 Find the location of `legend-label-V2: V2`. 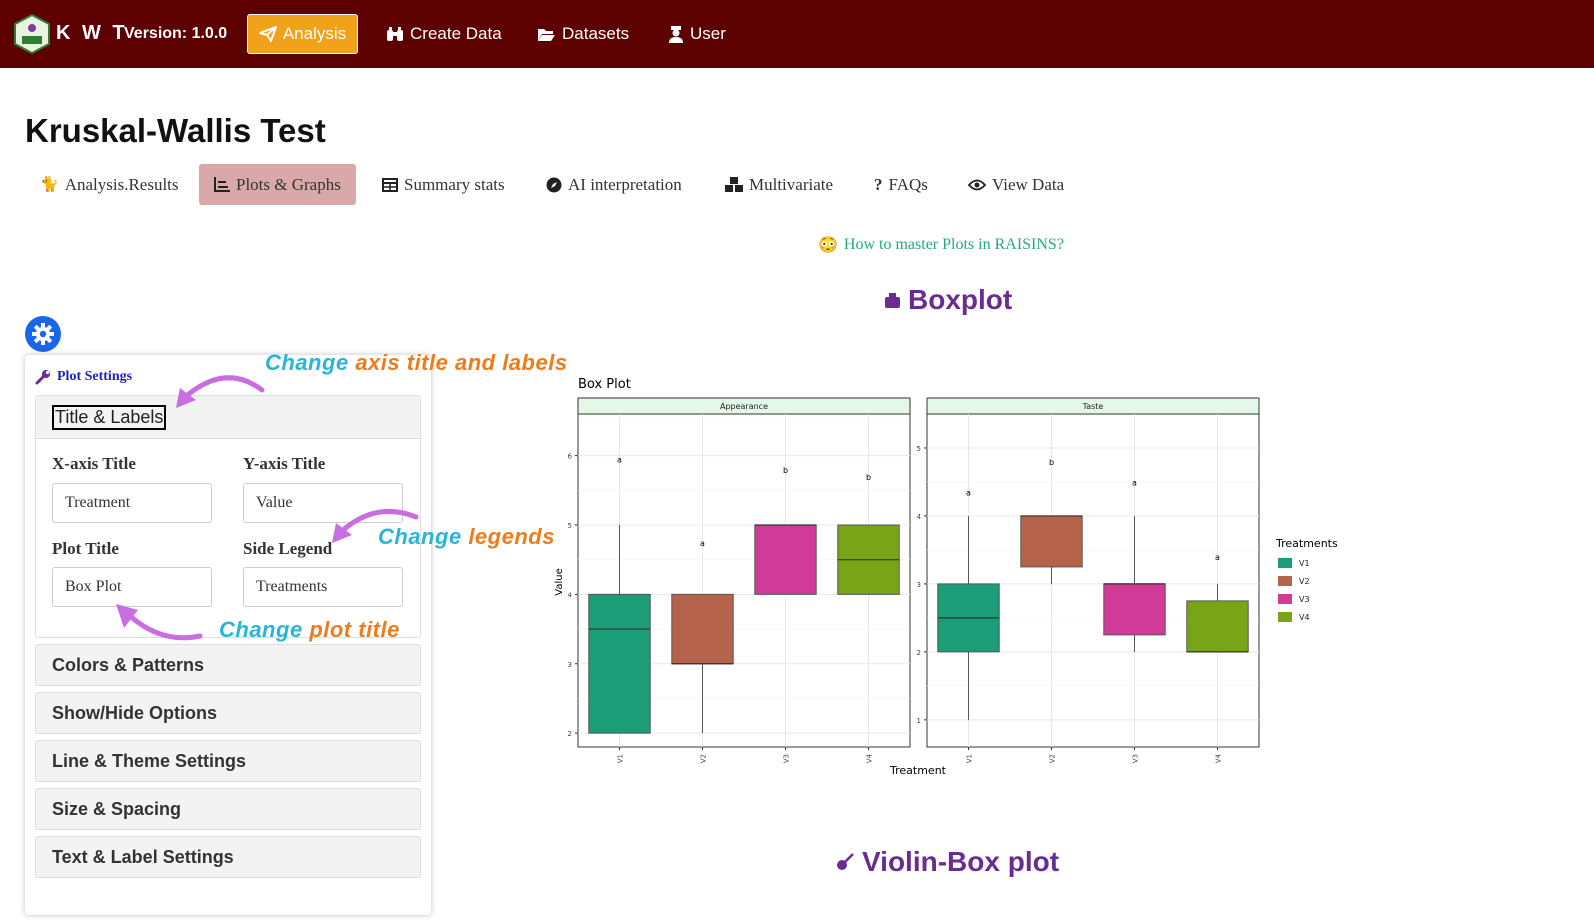

legend-label-V2: V2 is located at coordinates (1304, 581).